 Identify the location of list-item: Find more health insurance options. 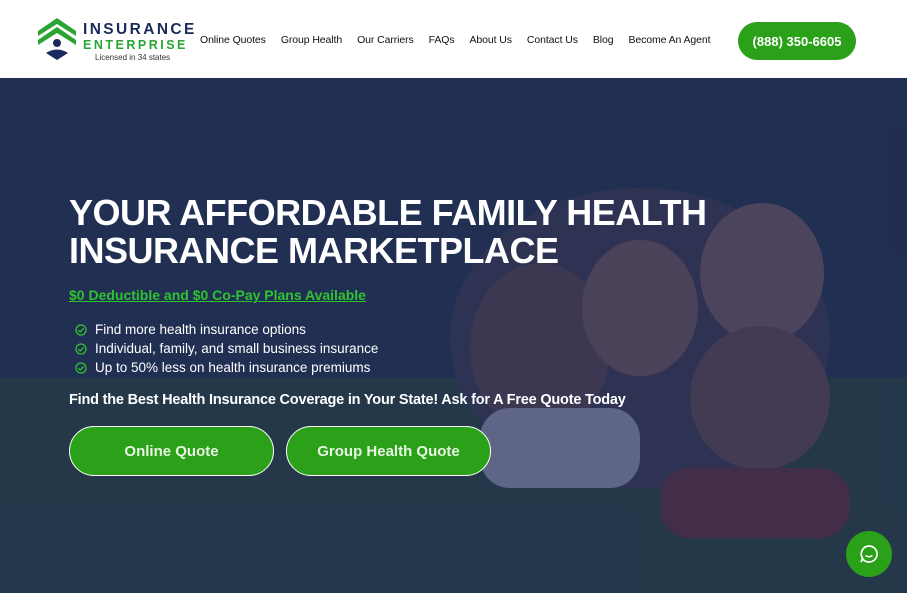
(226, 329).